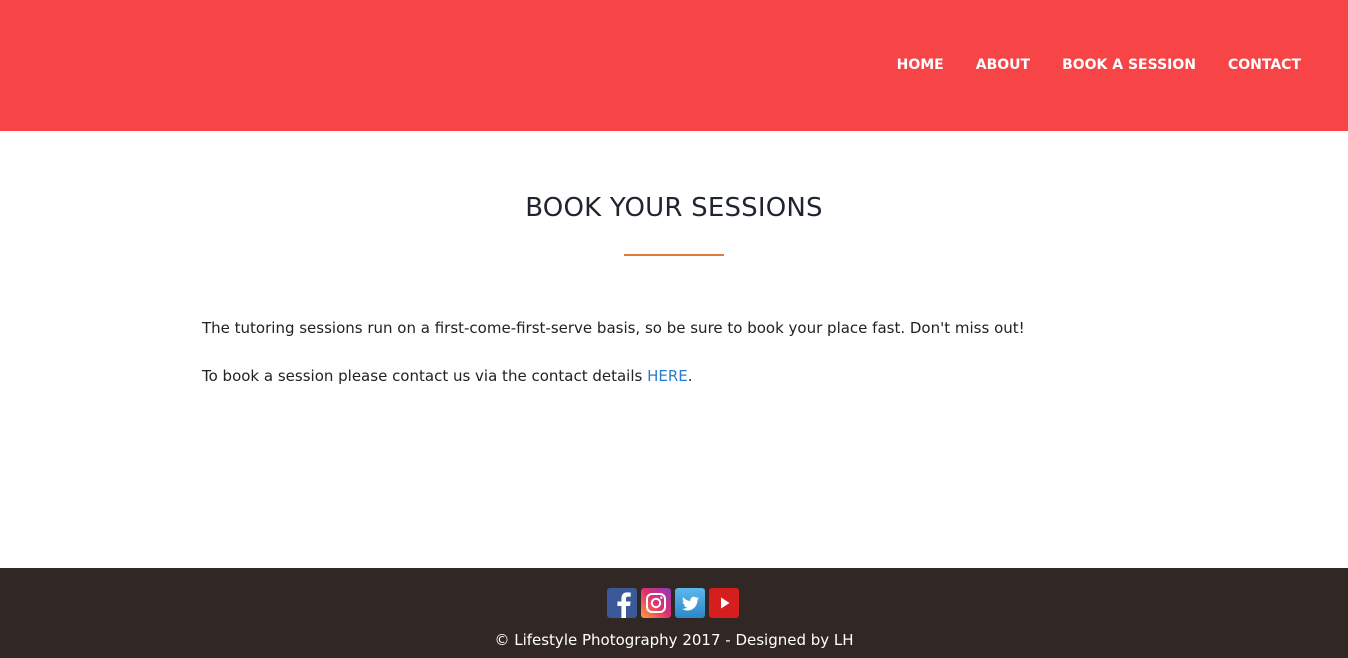 The image size is (1348, 658). Describe the element at coordinates (674, 208) in the screenshot. I see `page-title: BOOK YOUR SESSIONS` at that location.